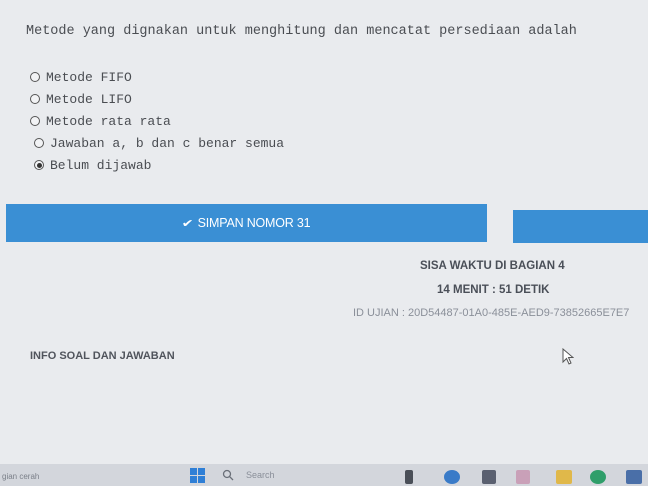 This screenshot has height=486, width=648. Describe the element at coordinates (568, 356) in the screenshot. I see `mouse-cursor-icon` at that location.